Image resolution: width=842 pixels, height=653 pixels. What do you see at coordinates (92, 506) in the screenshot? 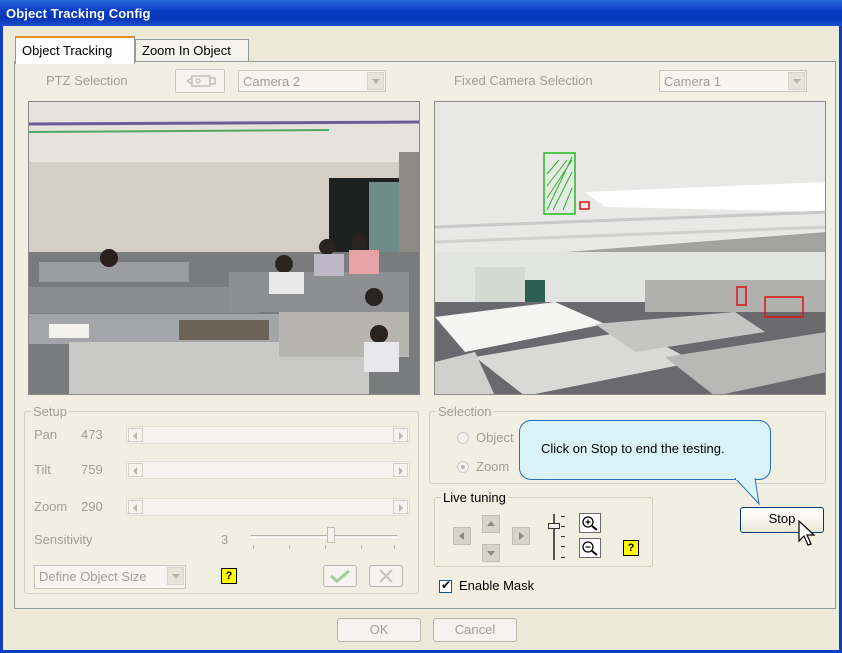
I see `zoom-value: 290` at bounding box center [92, 506].